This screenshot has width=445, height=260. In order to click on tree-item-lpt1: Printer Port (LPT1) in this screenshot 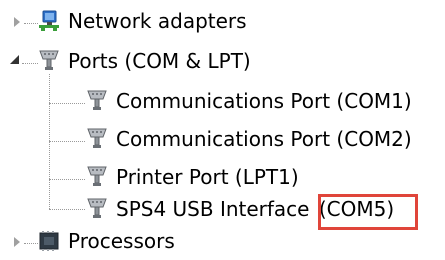, I will do `click(222, 178)`.